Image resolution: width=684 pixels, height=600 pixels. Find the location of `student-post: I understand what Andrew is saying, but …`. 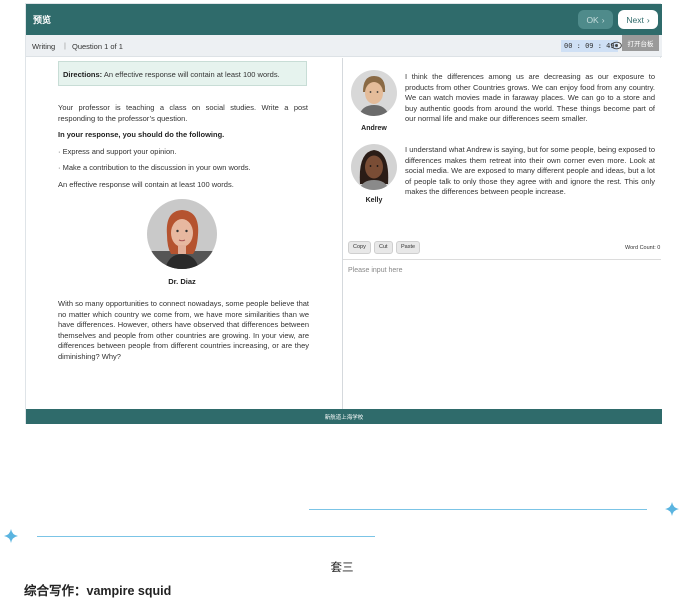

student-post: I understand what Andrew is saying, but … is located at coordinates (530, 170).